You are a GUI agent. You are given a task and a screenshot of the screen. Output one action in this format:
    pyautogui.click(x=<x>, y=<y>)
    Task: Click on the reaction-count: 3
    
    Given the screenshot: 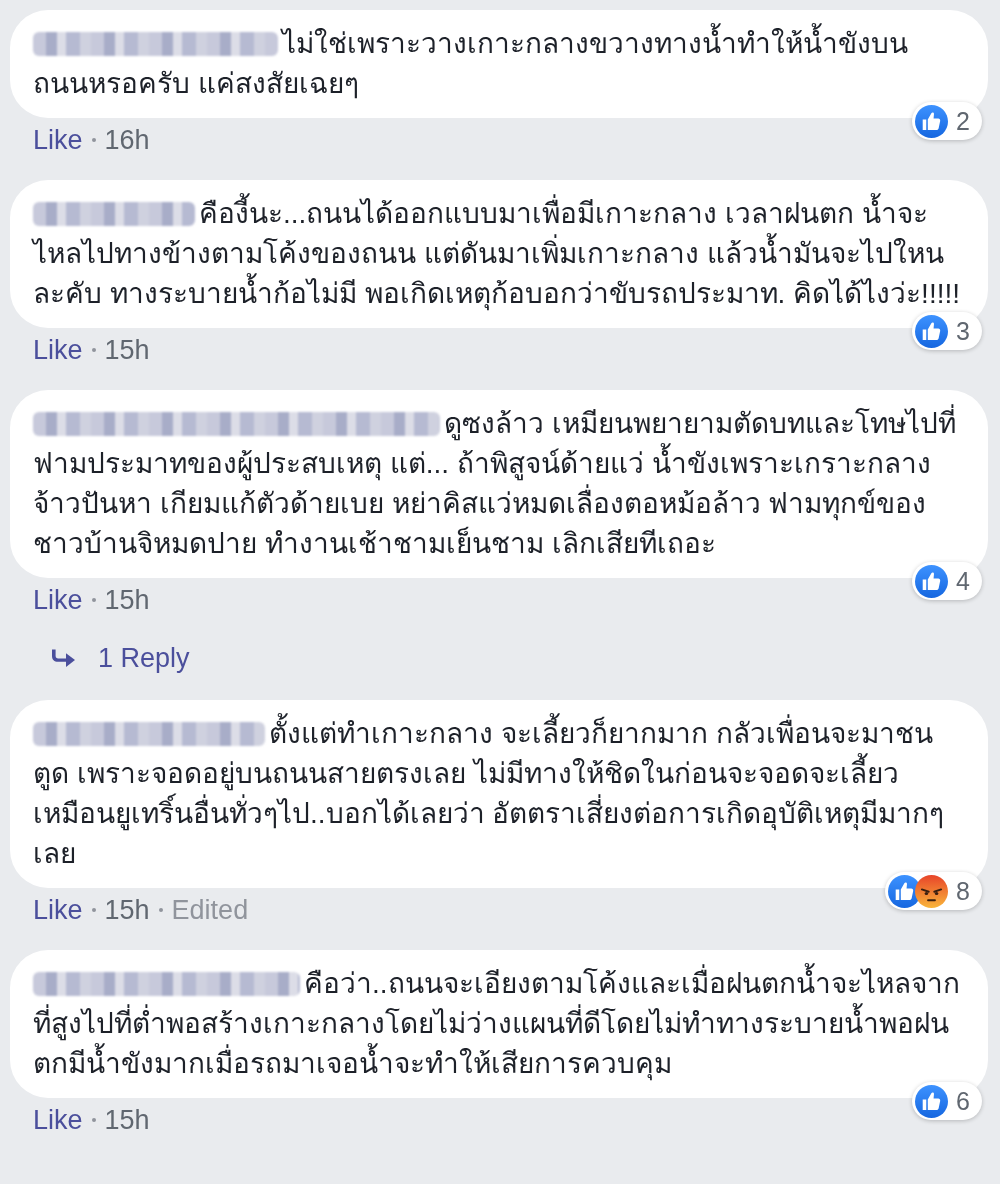 What is the action you would take?
    pyautogui.click(x=963, y=331)
    